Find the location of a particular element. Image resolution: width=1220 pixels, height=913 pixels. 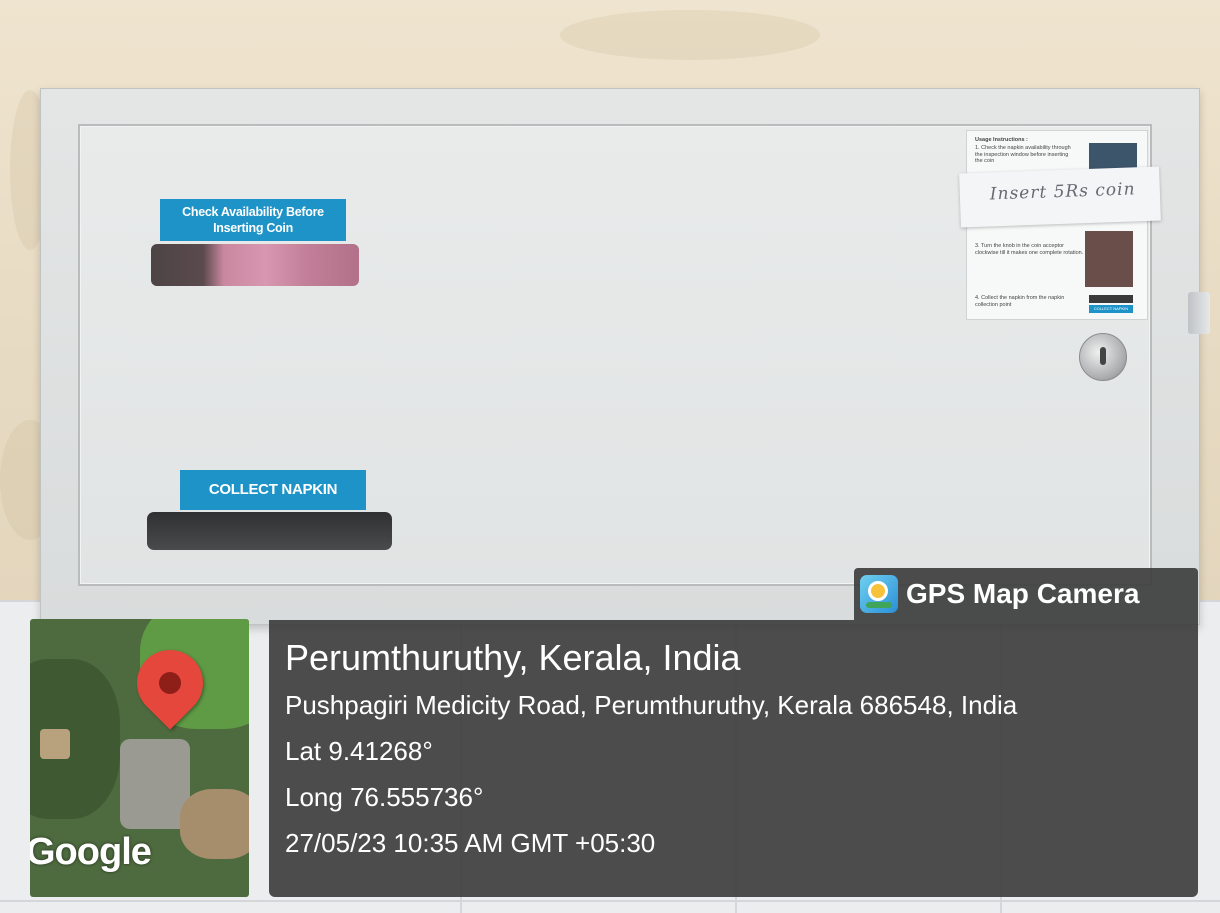

gps-badge-title: GPS Map Camera is located at coordinates (1023, 593).